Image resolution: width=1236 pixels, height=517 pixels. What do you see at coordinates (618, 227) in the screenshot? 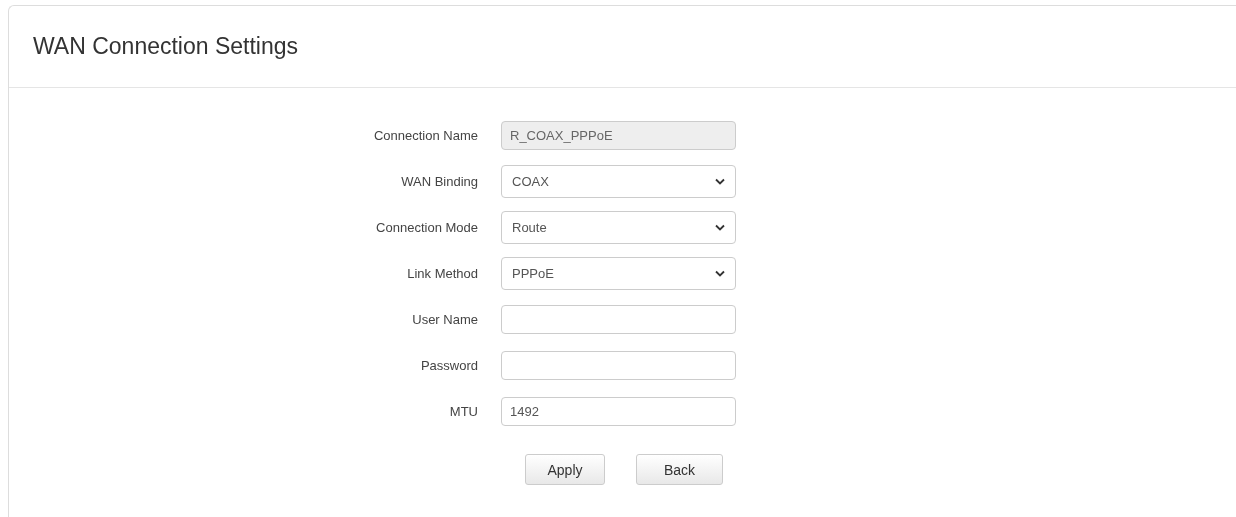
I see `dropdown-field: Route` at bounding box center [618, 227].